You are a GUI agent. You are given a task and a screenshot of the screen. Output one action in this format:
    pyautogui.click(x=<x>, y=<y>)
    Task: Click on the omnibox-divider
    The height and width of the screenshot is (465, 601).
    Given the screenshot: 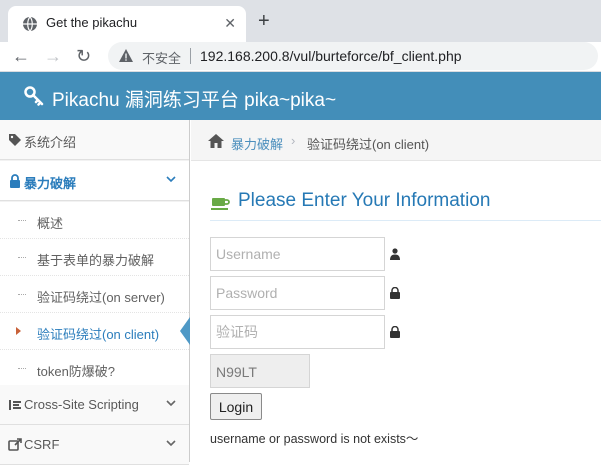 What is the action you would take?
    pyautogui.click(x=190, y=56)
    